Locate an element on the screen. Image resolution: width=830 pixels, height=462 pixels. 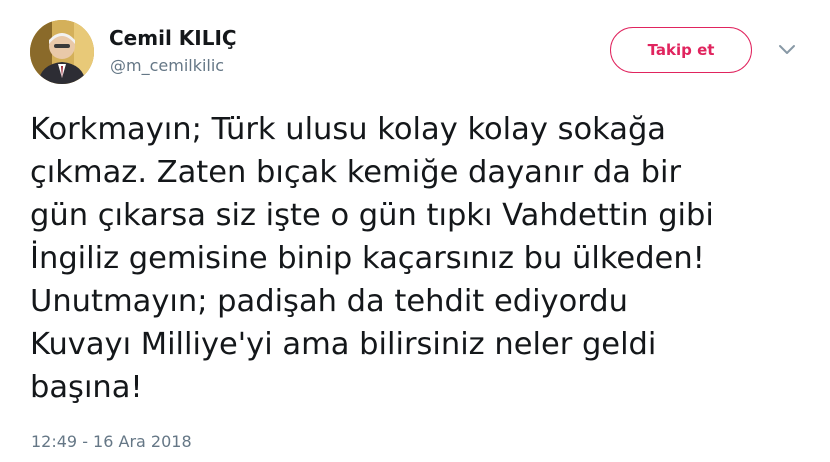
follow-button: Takip et is located at coordinates (681, 50).